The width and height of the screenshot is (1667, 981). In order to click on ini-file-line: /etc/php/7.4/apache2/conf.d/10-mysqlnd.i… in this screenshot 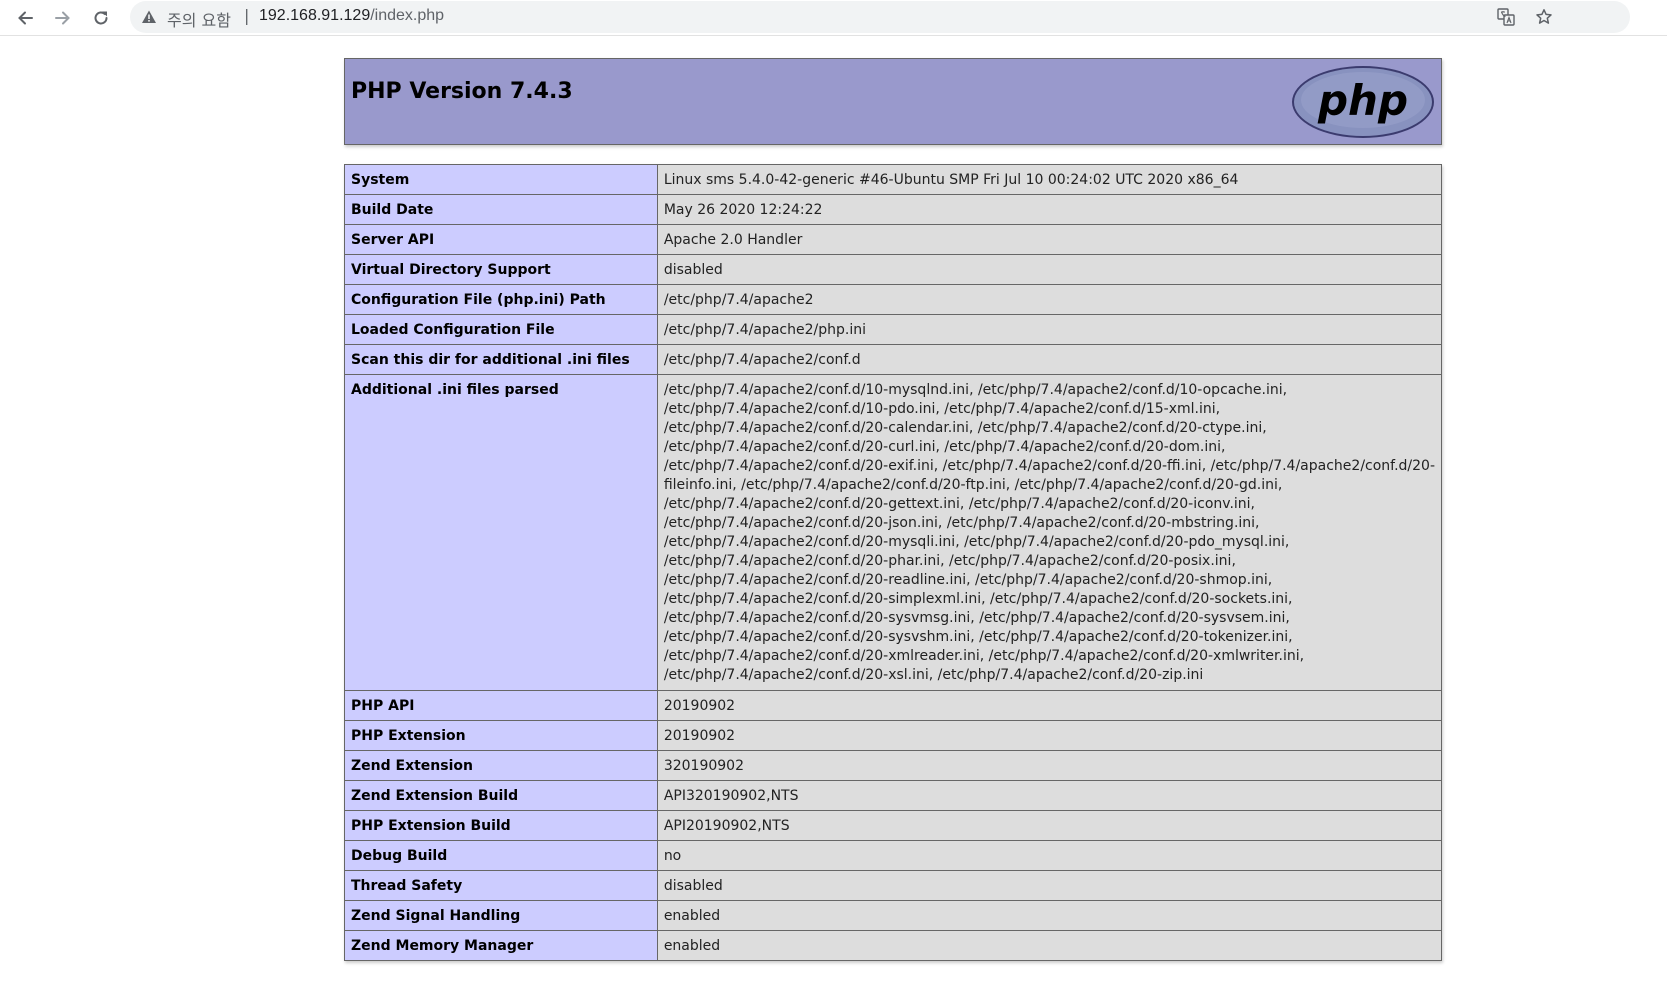, I will do `click(975, 390)`.